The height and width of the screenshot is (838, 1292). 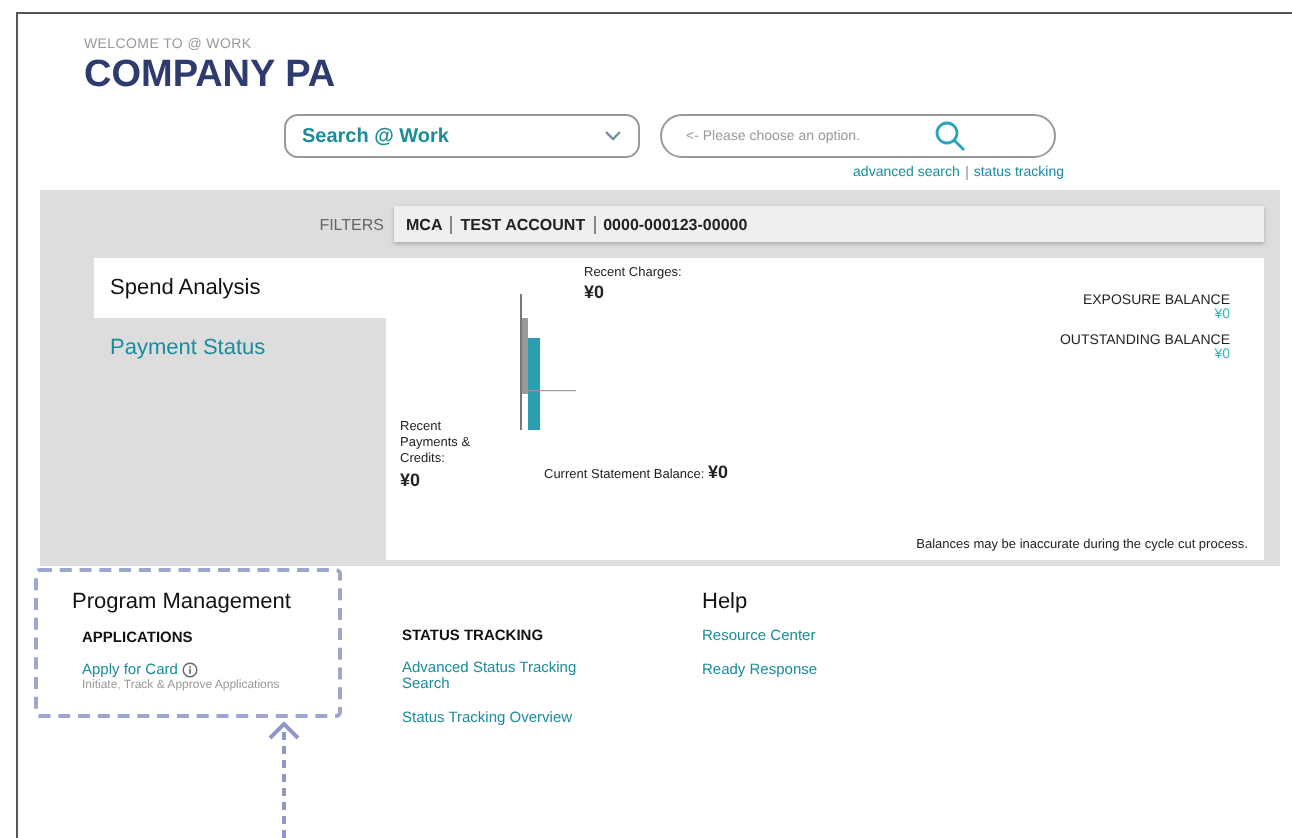 What do you see at coordinates (546, 362) in the screenshot?
I see `bar-chart-drawing` at bounding box center [546, 362].